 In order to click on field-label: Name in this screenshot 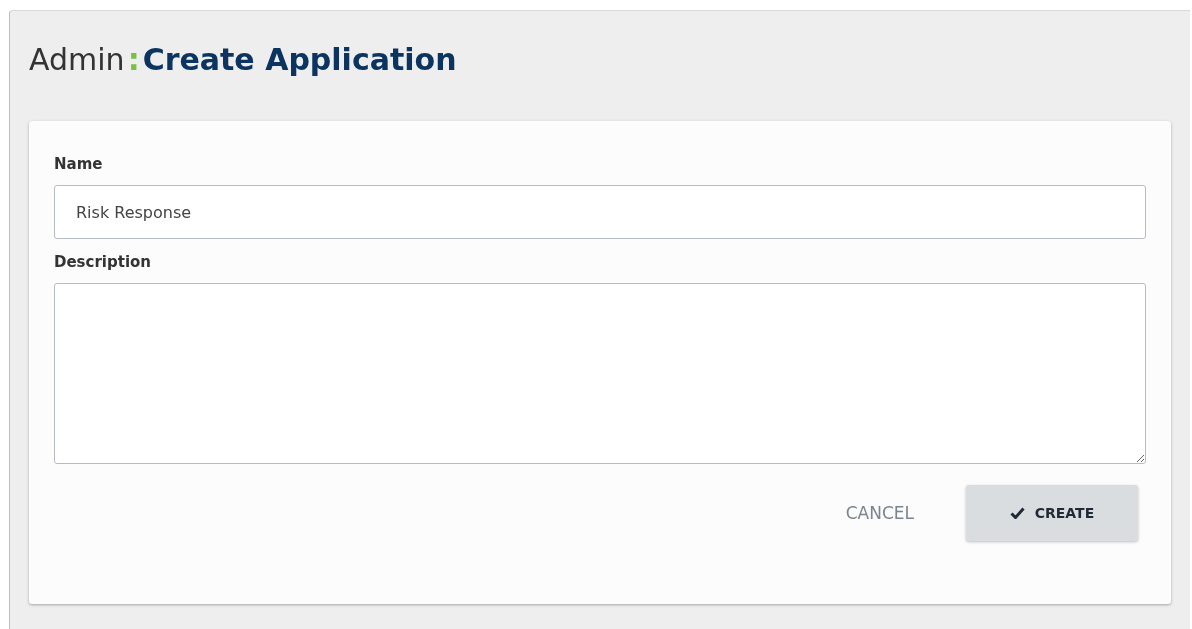, I will do `click(79, 164)`.